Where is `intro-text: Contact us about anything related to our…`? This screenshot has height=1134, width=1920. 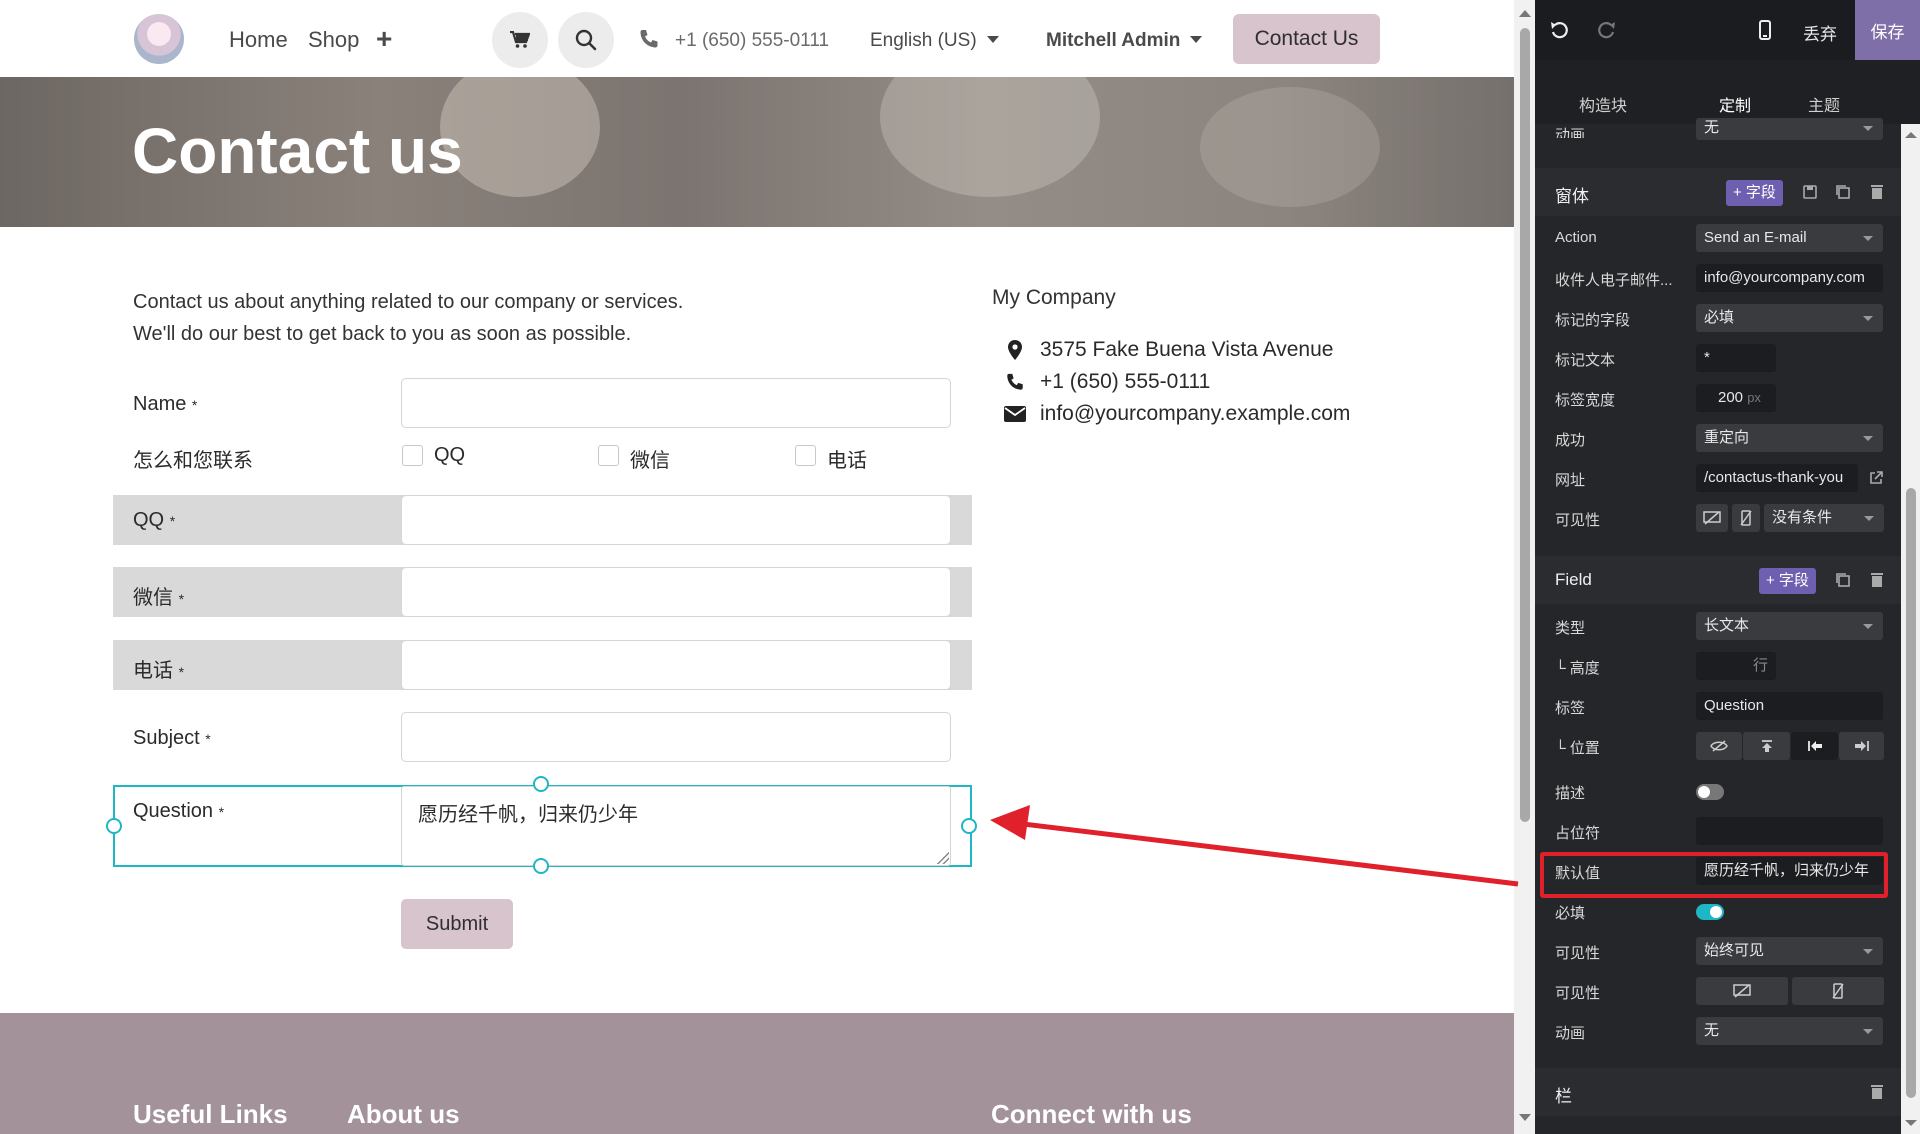
intro-text: Contact us about anything related to our… is located at coordinates (408, 318).